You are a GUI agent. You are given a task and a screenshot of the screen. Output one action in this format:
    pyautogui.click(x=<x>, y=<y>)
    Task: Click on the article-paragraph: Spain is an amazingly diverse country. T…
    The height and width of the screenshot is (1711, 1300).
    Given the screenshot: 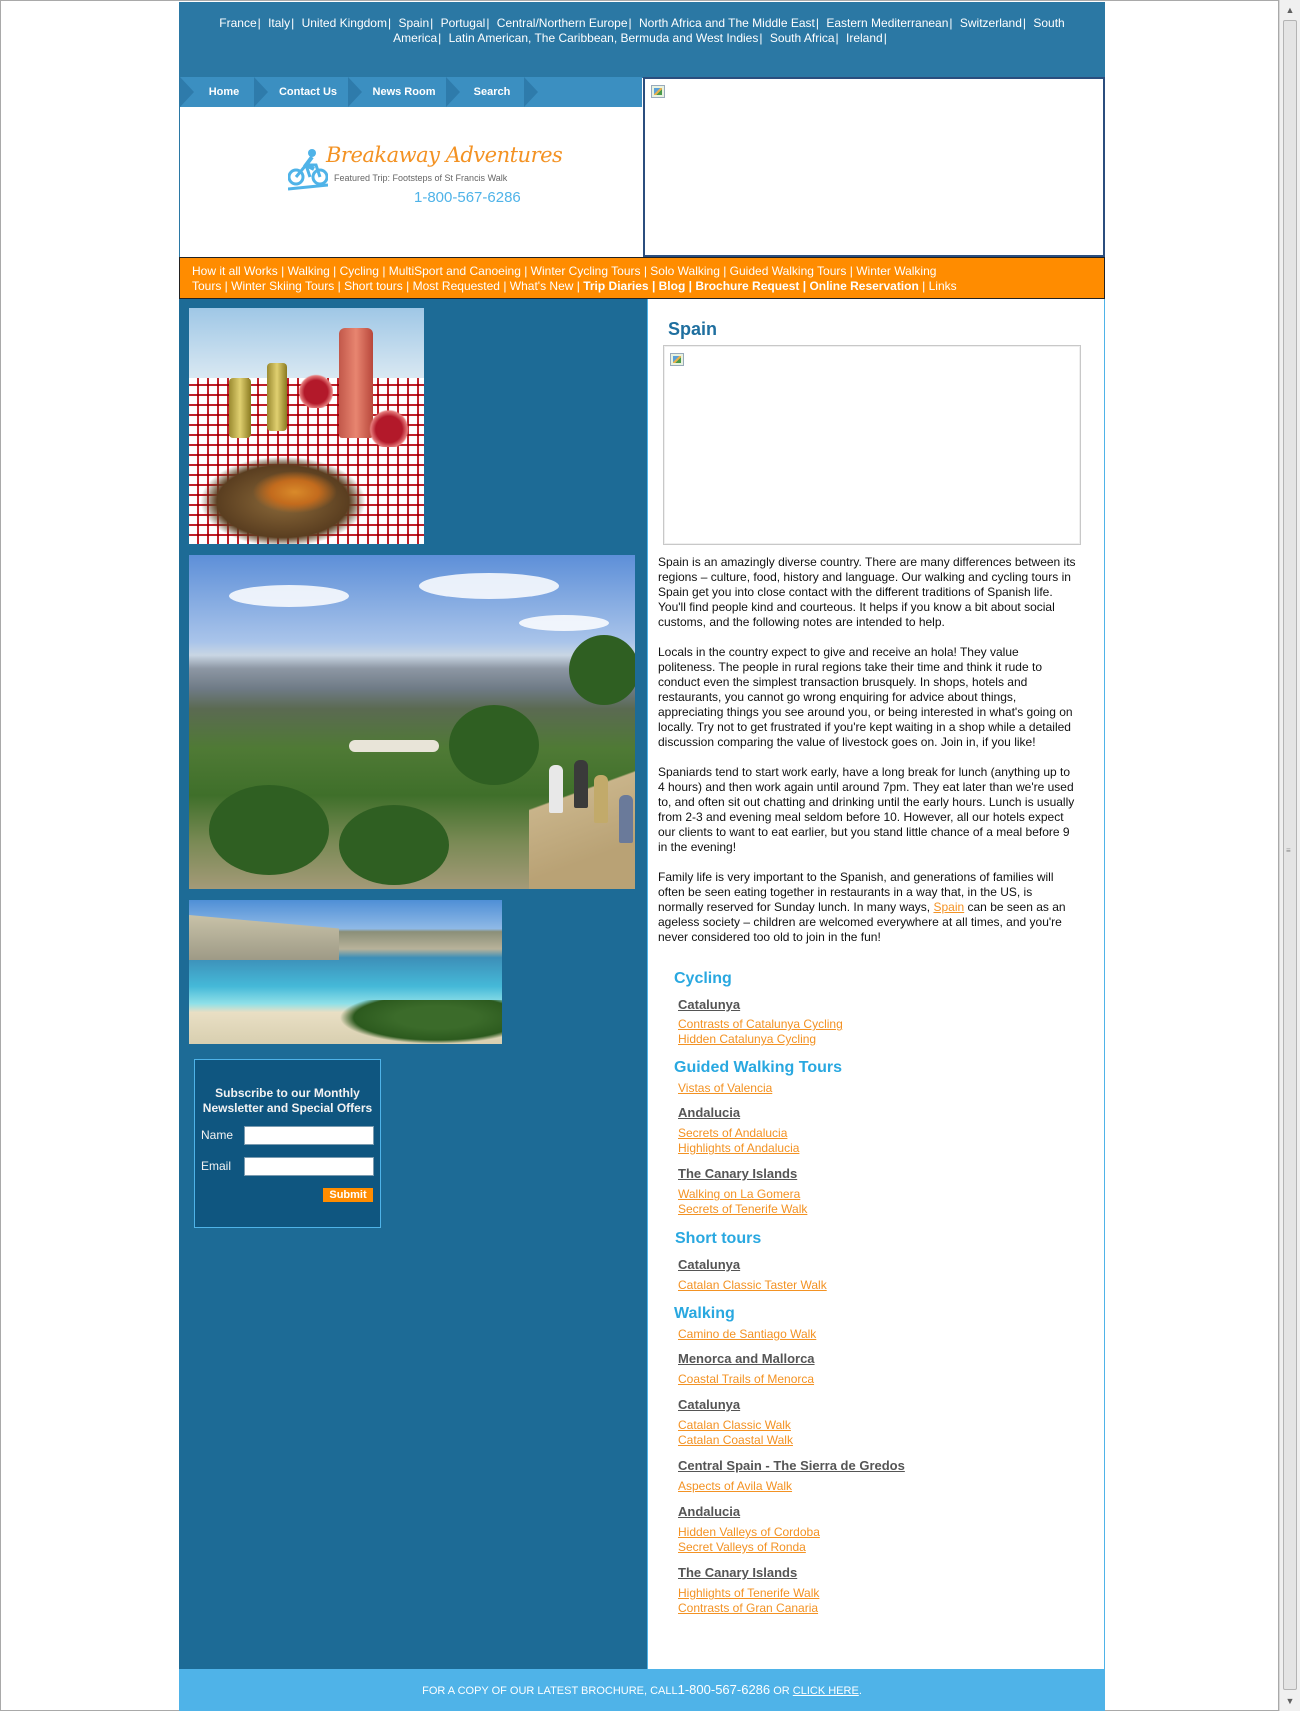 What is the action you would take?
    pyautogui.click(x=867, y=592)
    